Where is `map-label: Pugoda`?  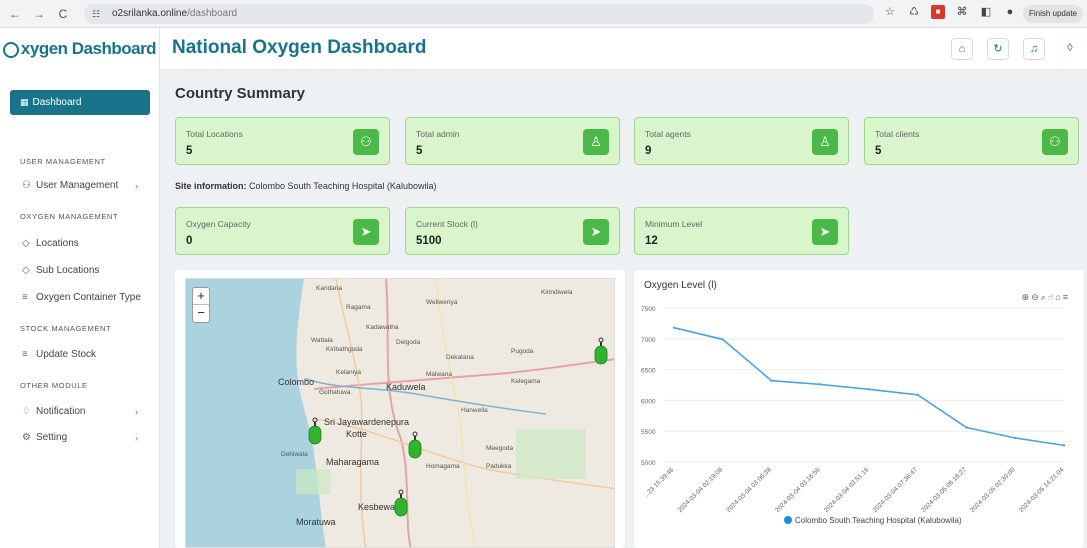
map-label: Pugoda is located at coordinates (522, 351).